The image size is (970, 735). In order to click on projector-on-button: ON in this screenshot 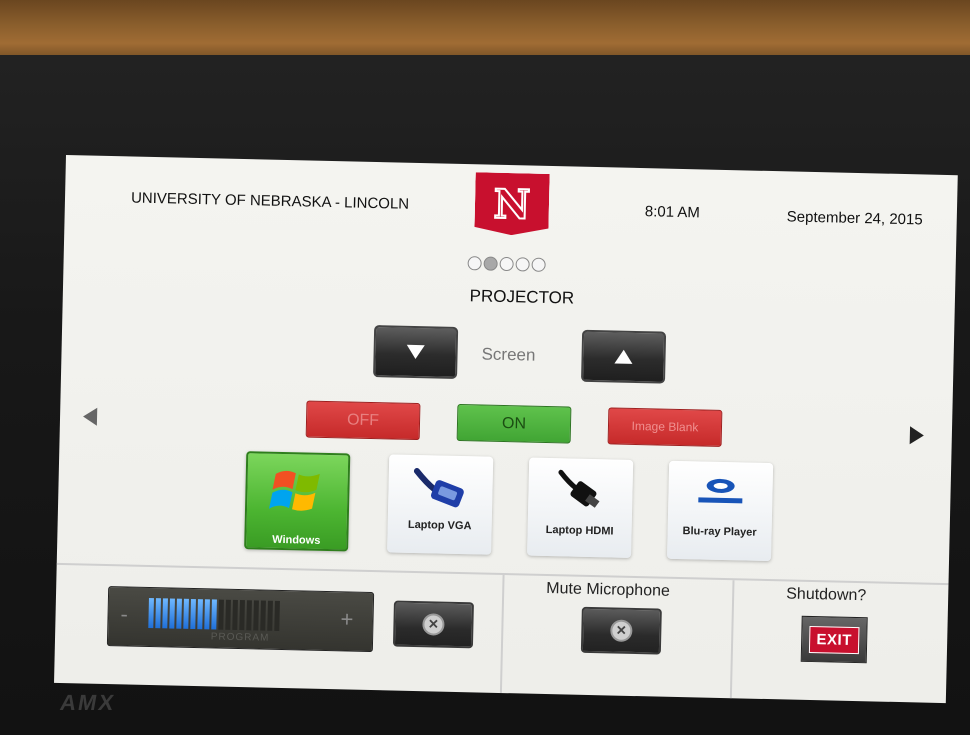, I will do `click(514, 423)`.